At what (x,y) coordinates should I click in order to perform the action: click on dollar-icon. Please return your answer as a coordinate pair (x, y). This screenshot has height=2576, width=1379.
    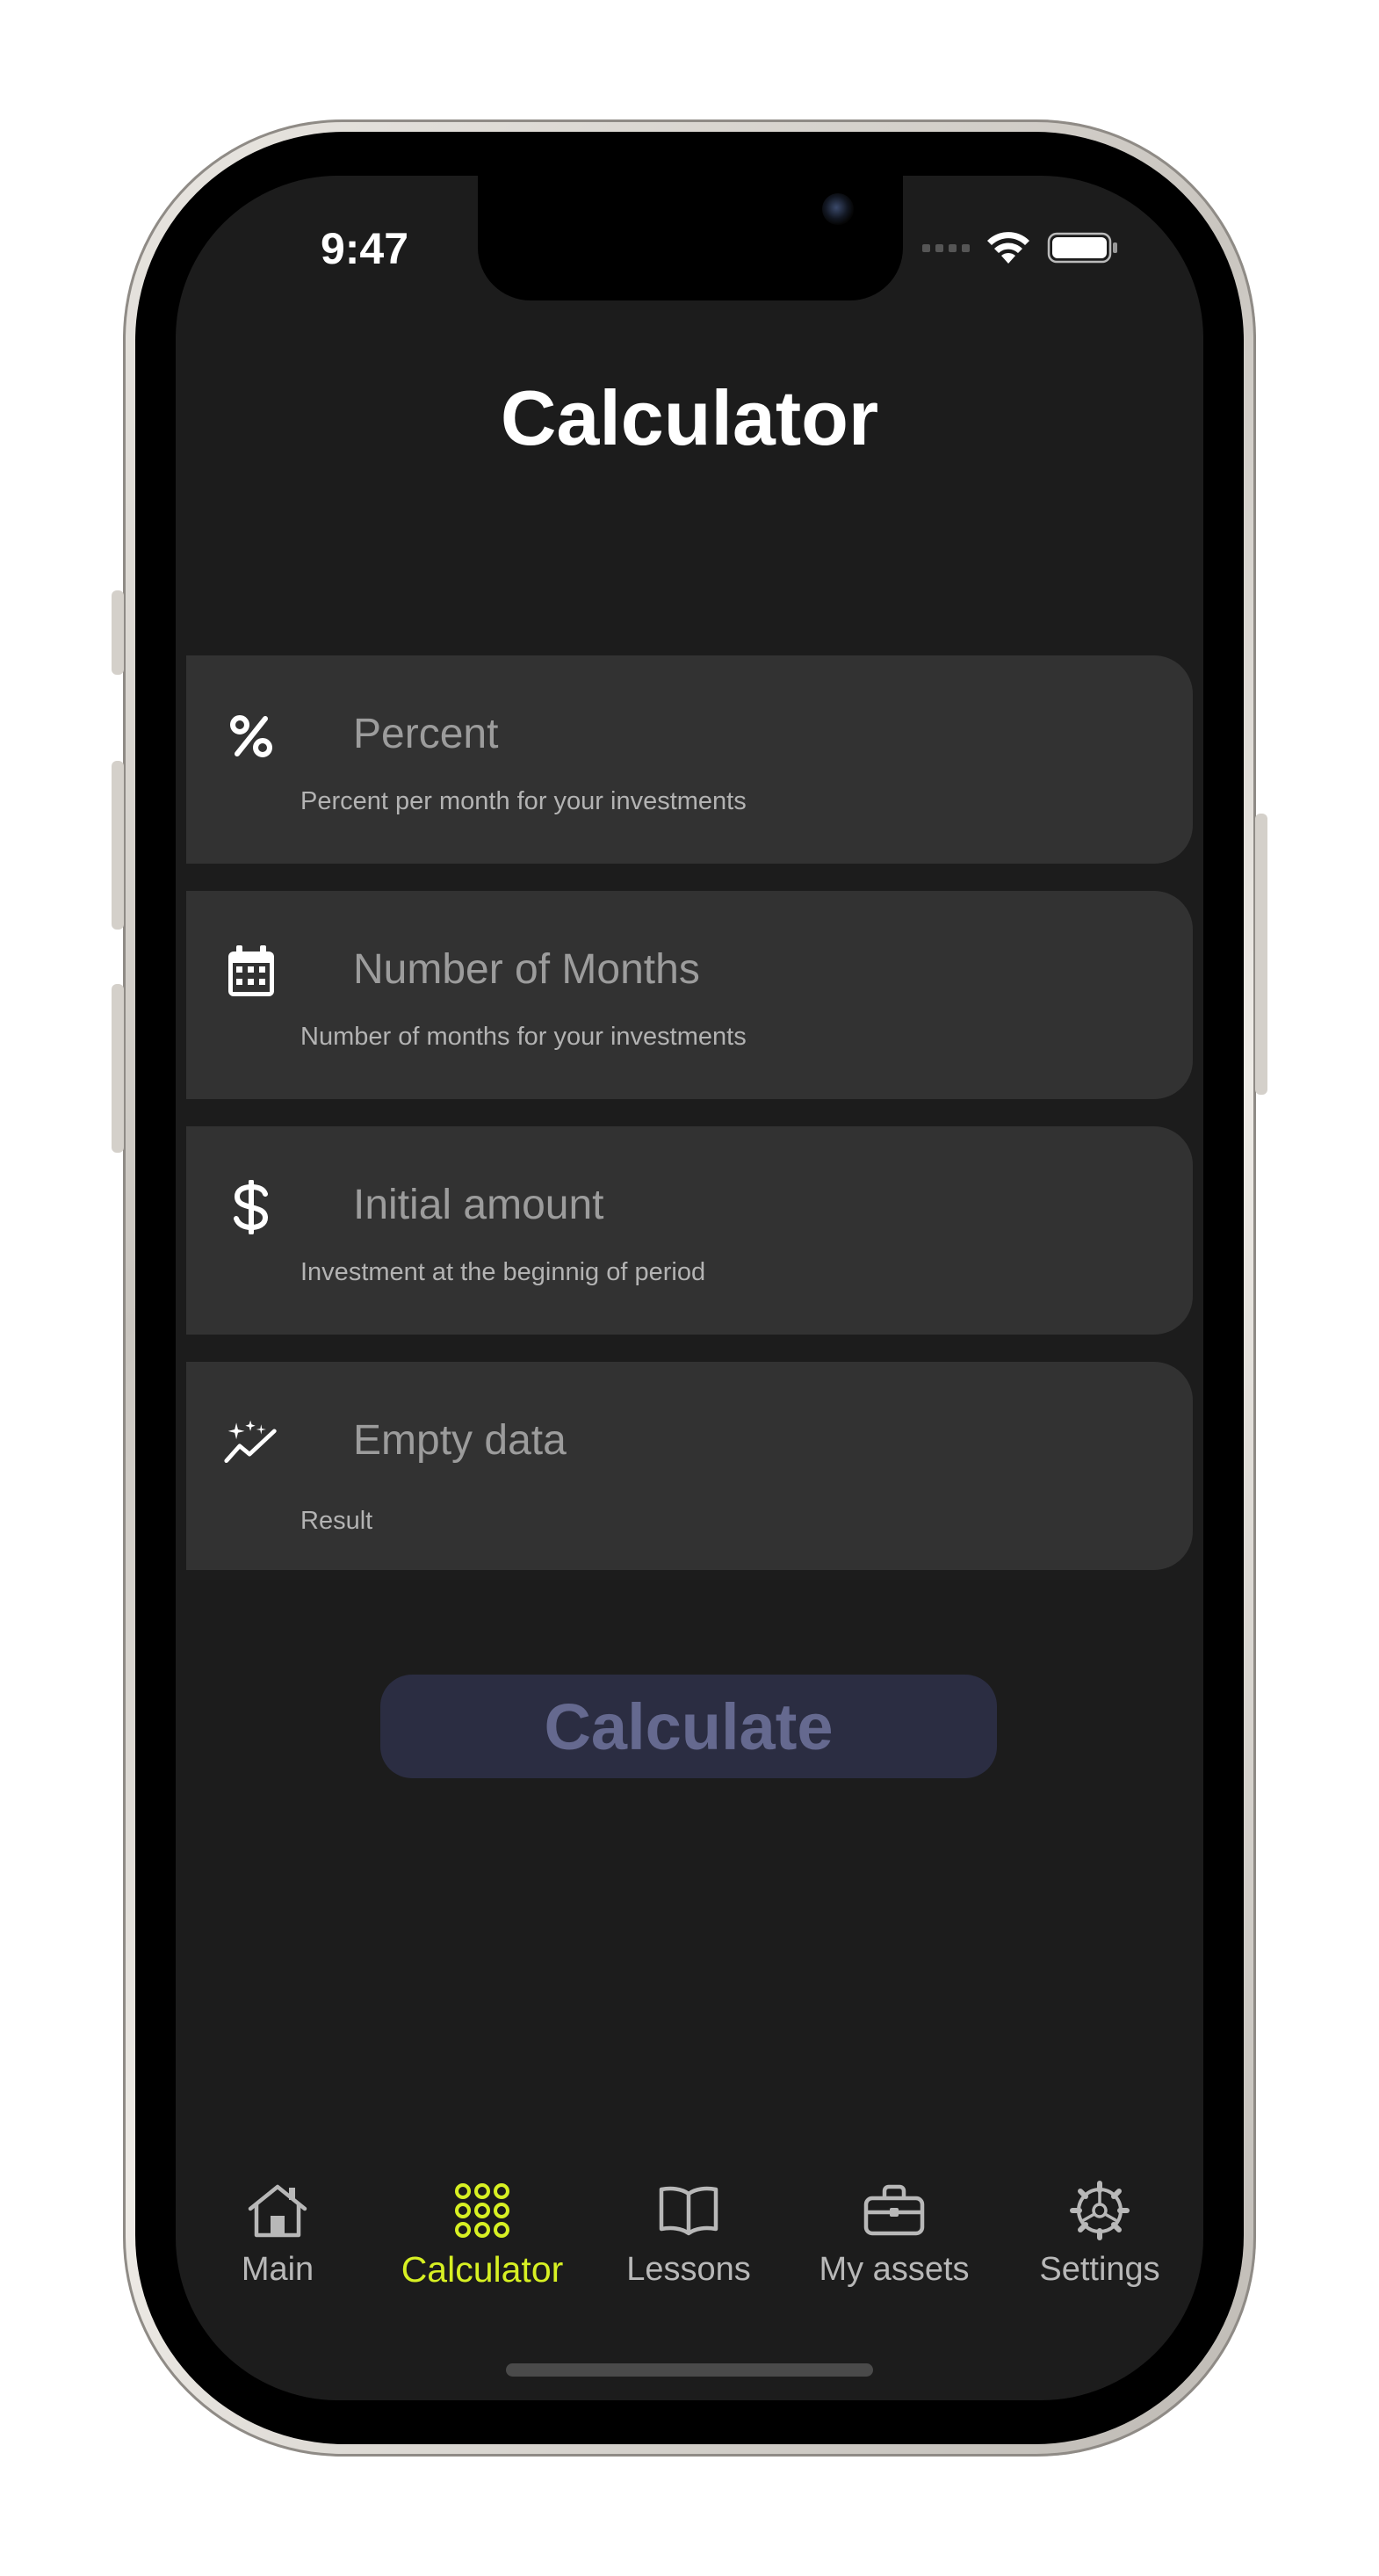
    Looking at the image, I should click on (251, 1207).